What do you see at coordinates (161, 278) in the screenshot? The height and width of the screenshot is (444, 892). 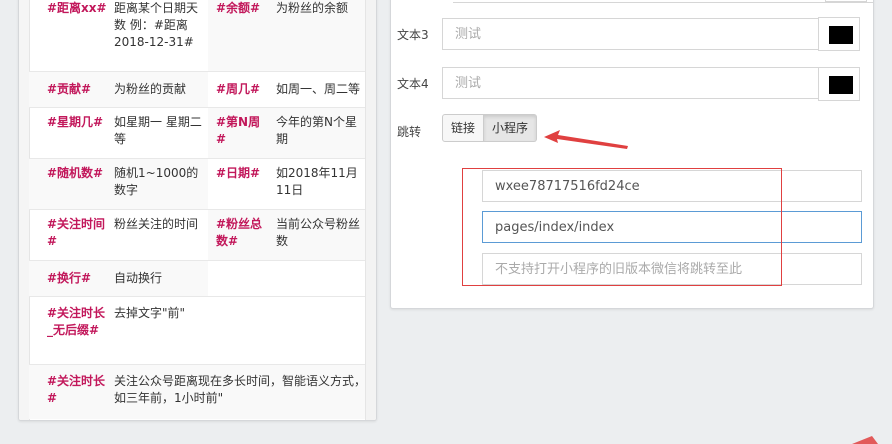 I see `variable-desc: 自动换行` at bounding box center [161, 278].